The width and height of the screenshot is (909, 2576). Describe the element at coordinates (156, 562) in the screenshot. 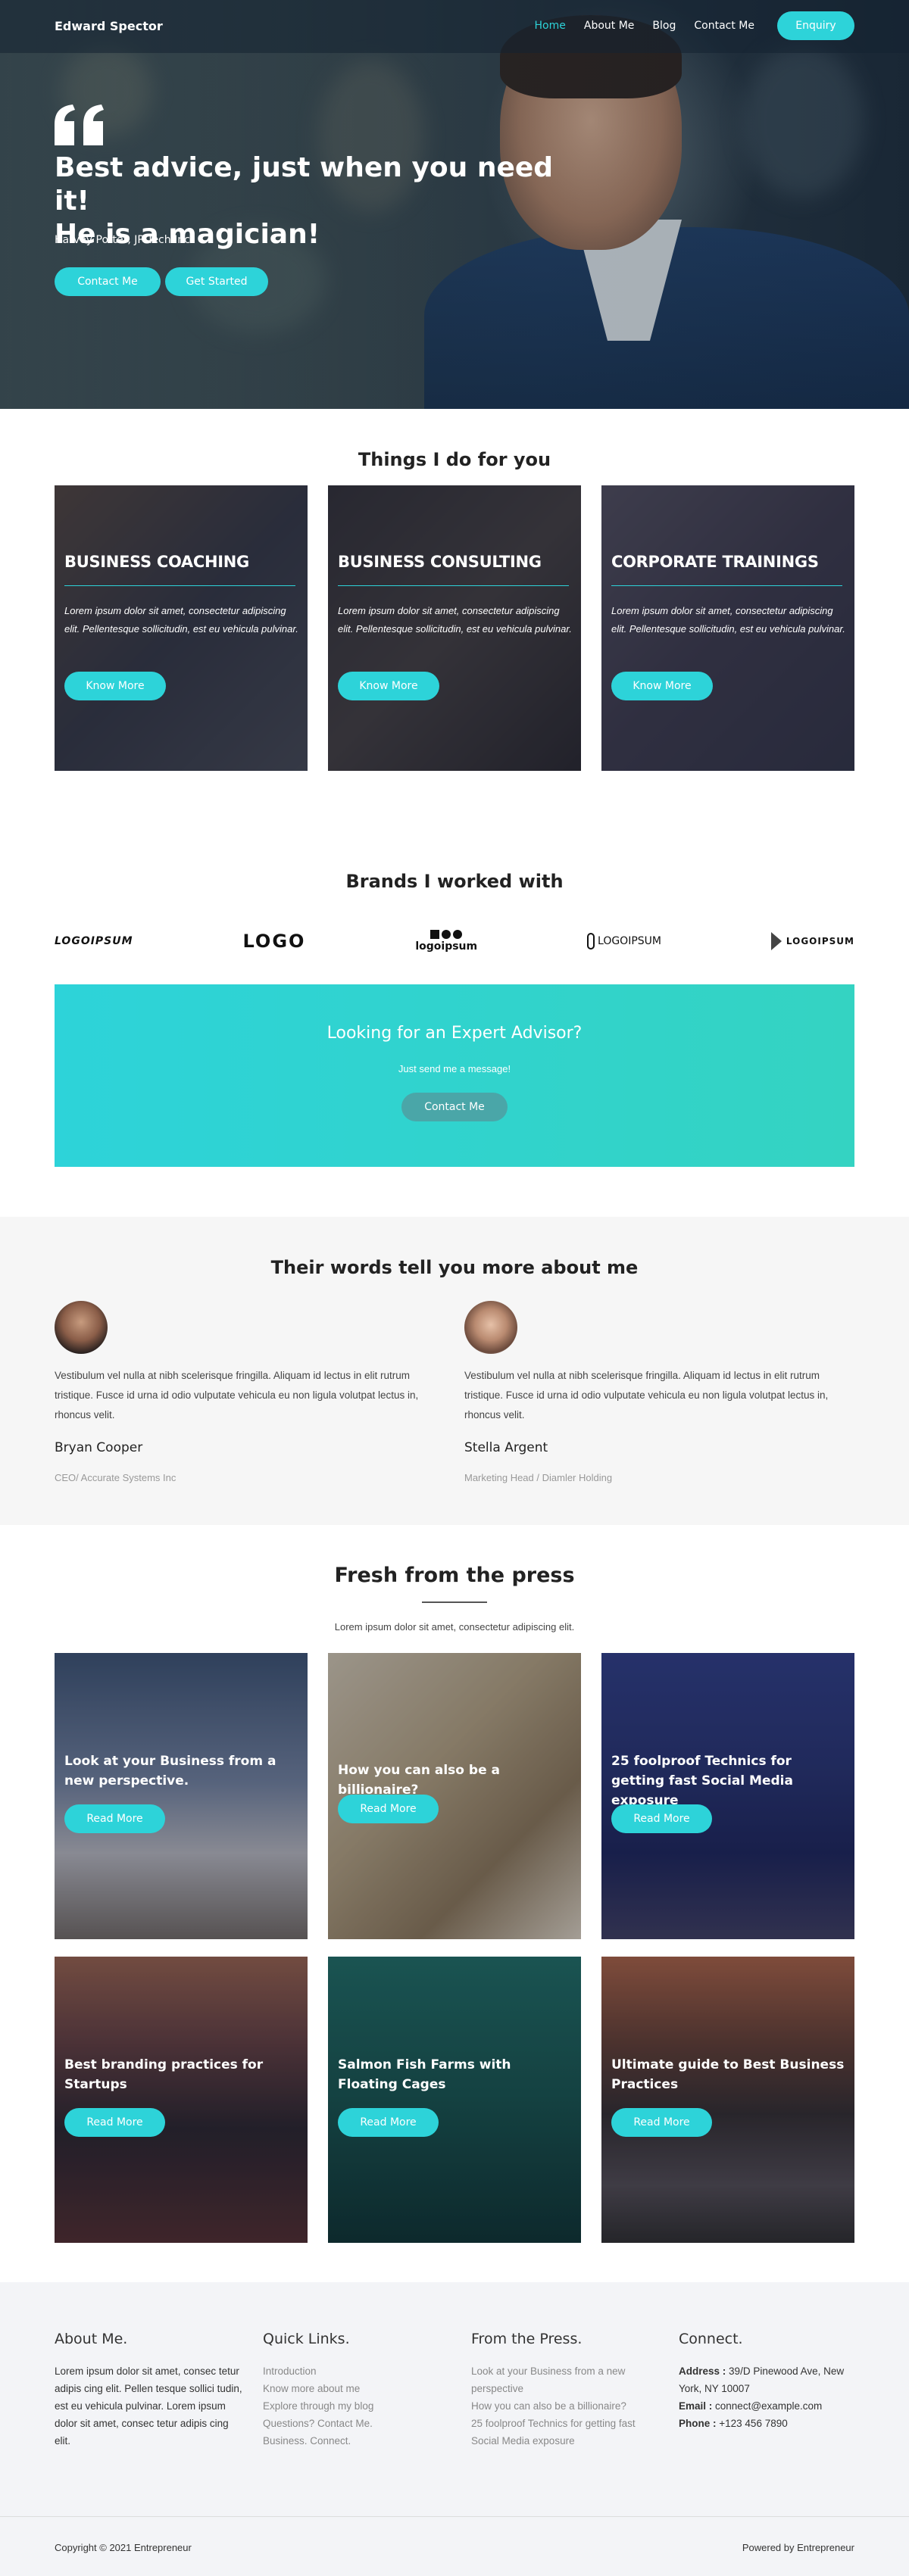

I see `service-title: BUSINESS COACHING` at that location.